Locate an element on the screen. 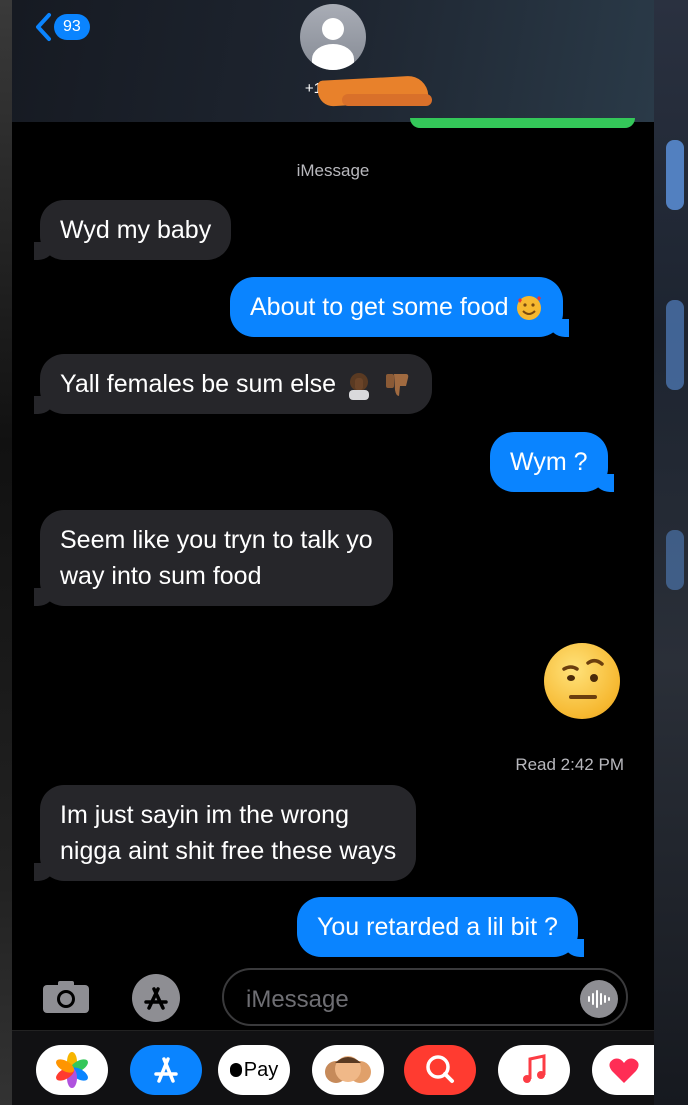  message-text: Wyd my baby is located at coordinates (136, 230).